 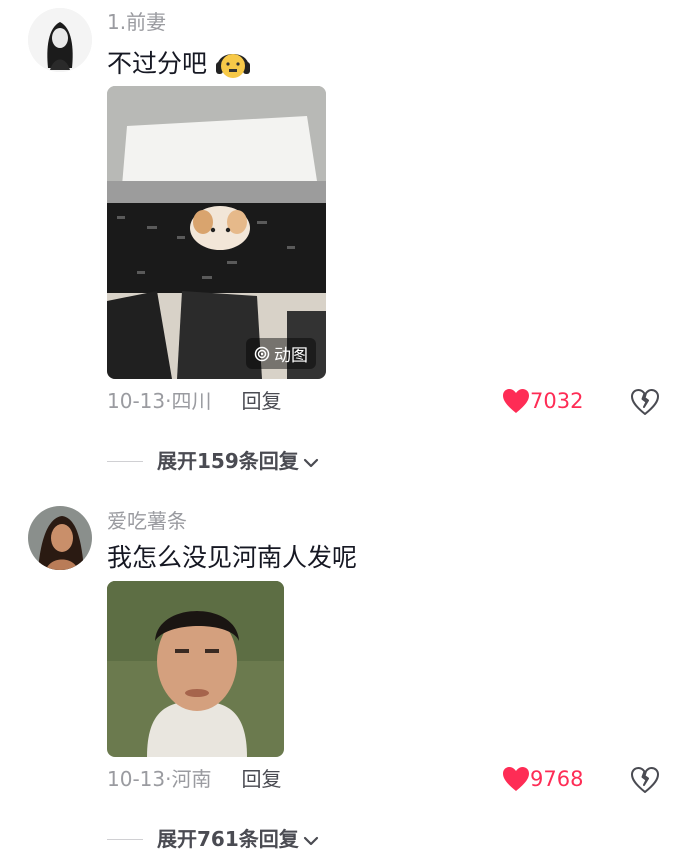 I want to click on like-count: 7032, so click(x=557, y=401).